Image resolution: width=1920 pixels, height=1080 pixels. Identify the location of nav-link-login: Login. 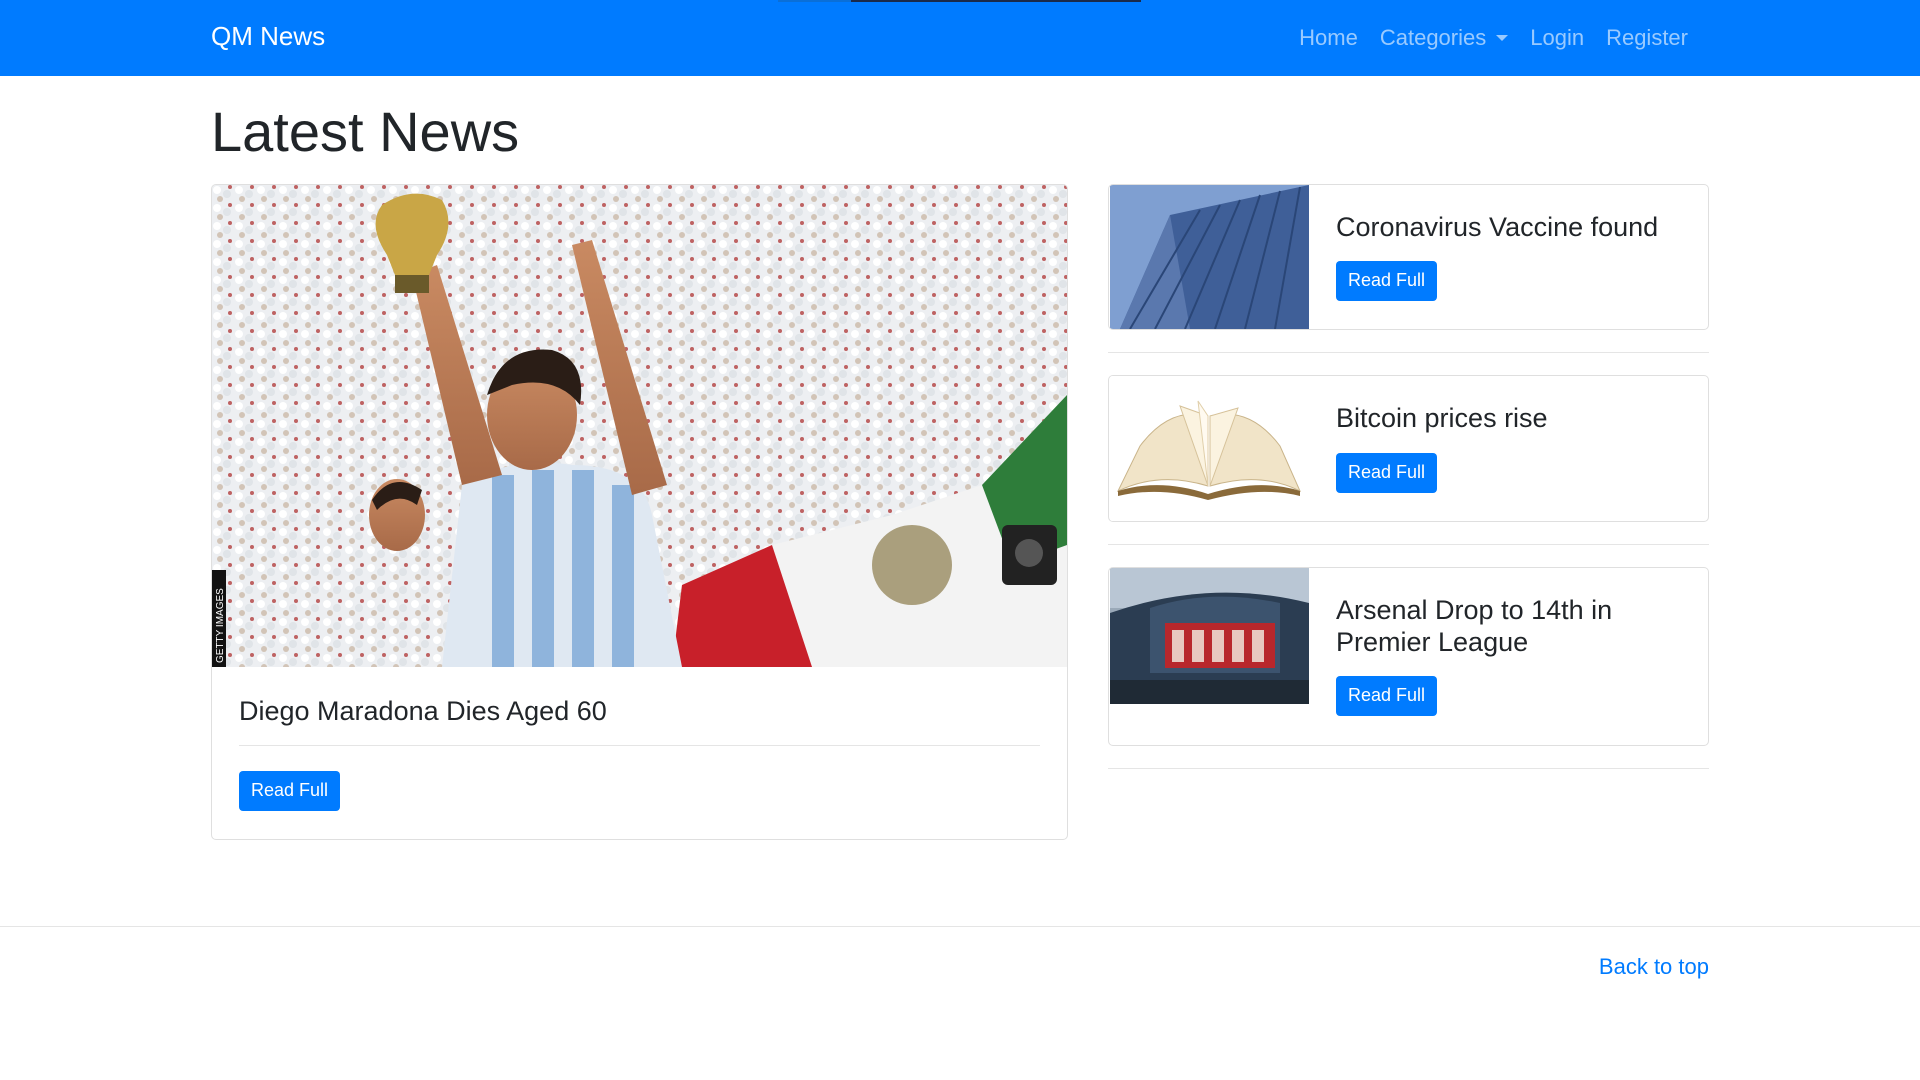
(1557, 38).